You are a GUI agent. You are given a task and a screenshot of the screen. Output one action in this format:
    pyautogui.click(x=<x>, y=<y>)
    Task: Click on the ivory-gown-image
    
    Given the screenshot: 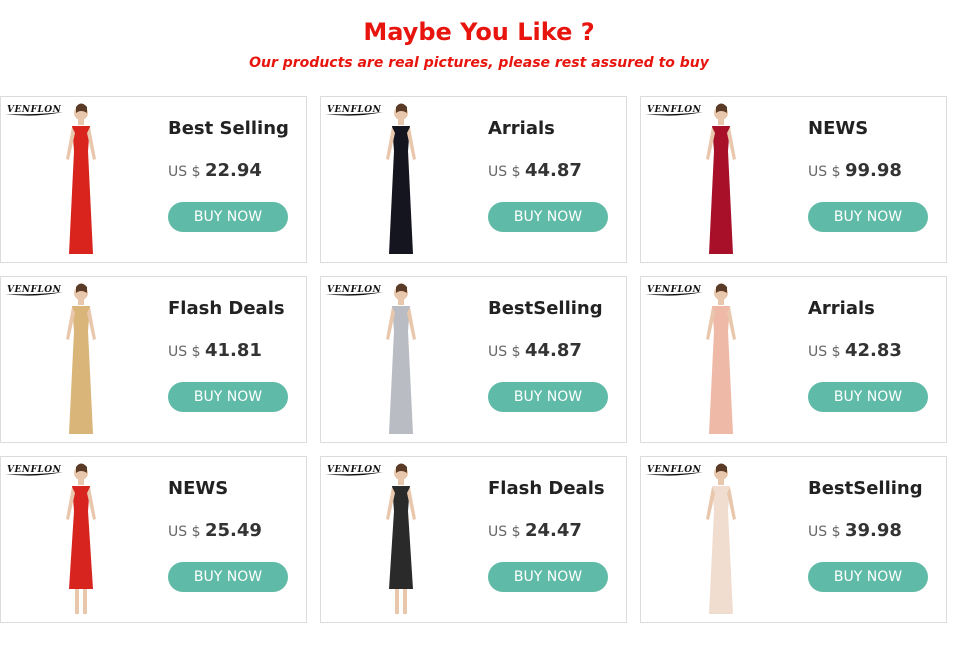 What is the action you would take?
    pyautogui.click(x=721, y=538)
    